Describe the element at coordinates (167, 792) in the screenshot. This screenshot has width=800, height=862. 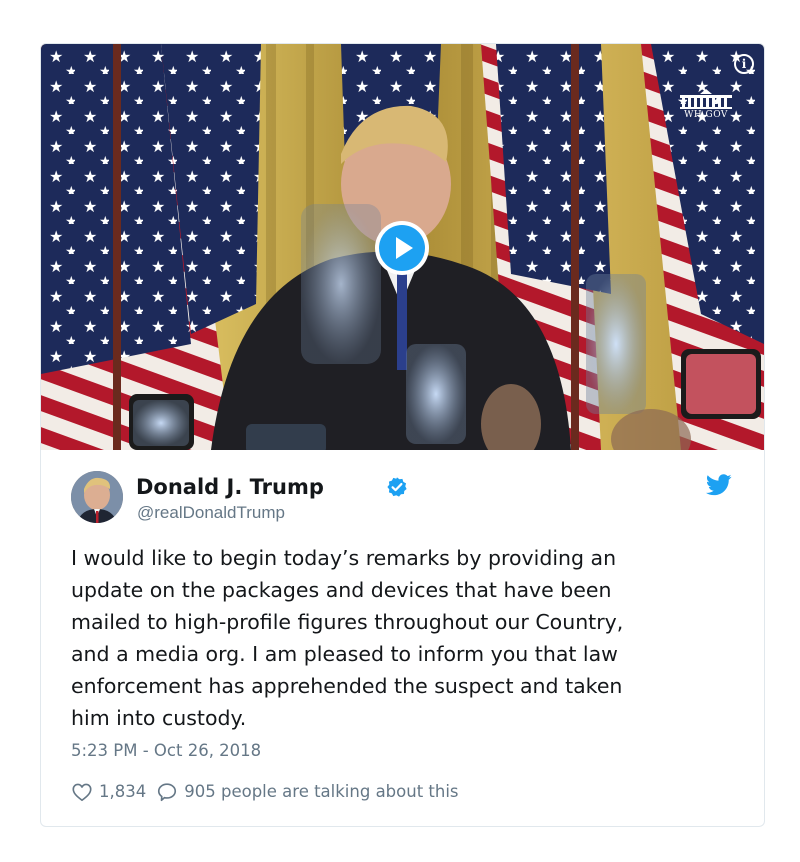
I see `reply-bubble-icon` at that location.